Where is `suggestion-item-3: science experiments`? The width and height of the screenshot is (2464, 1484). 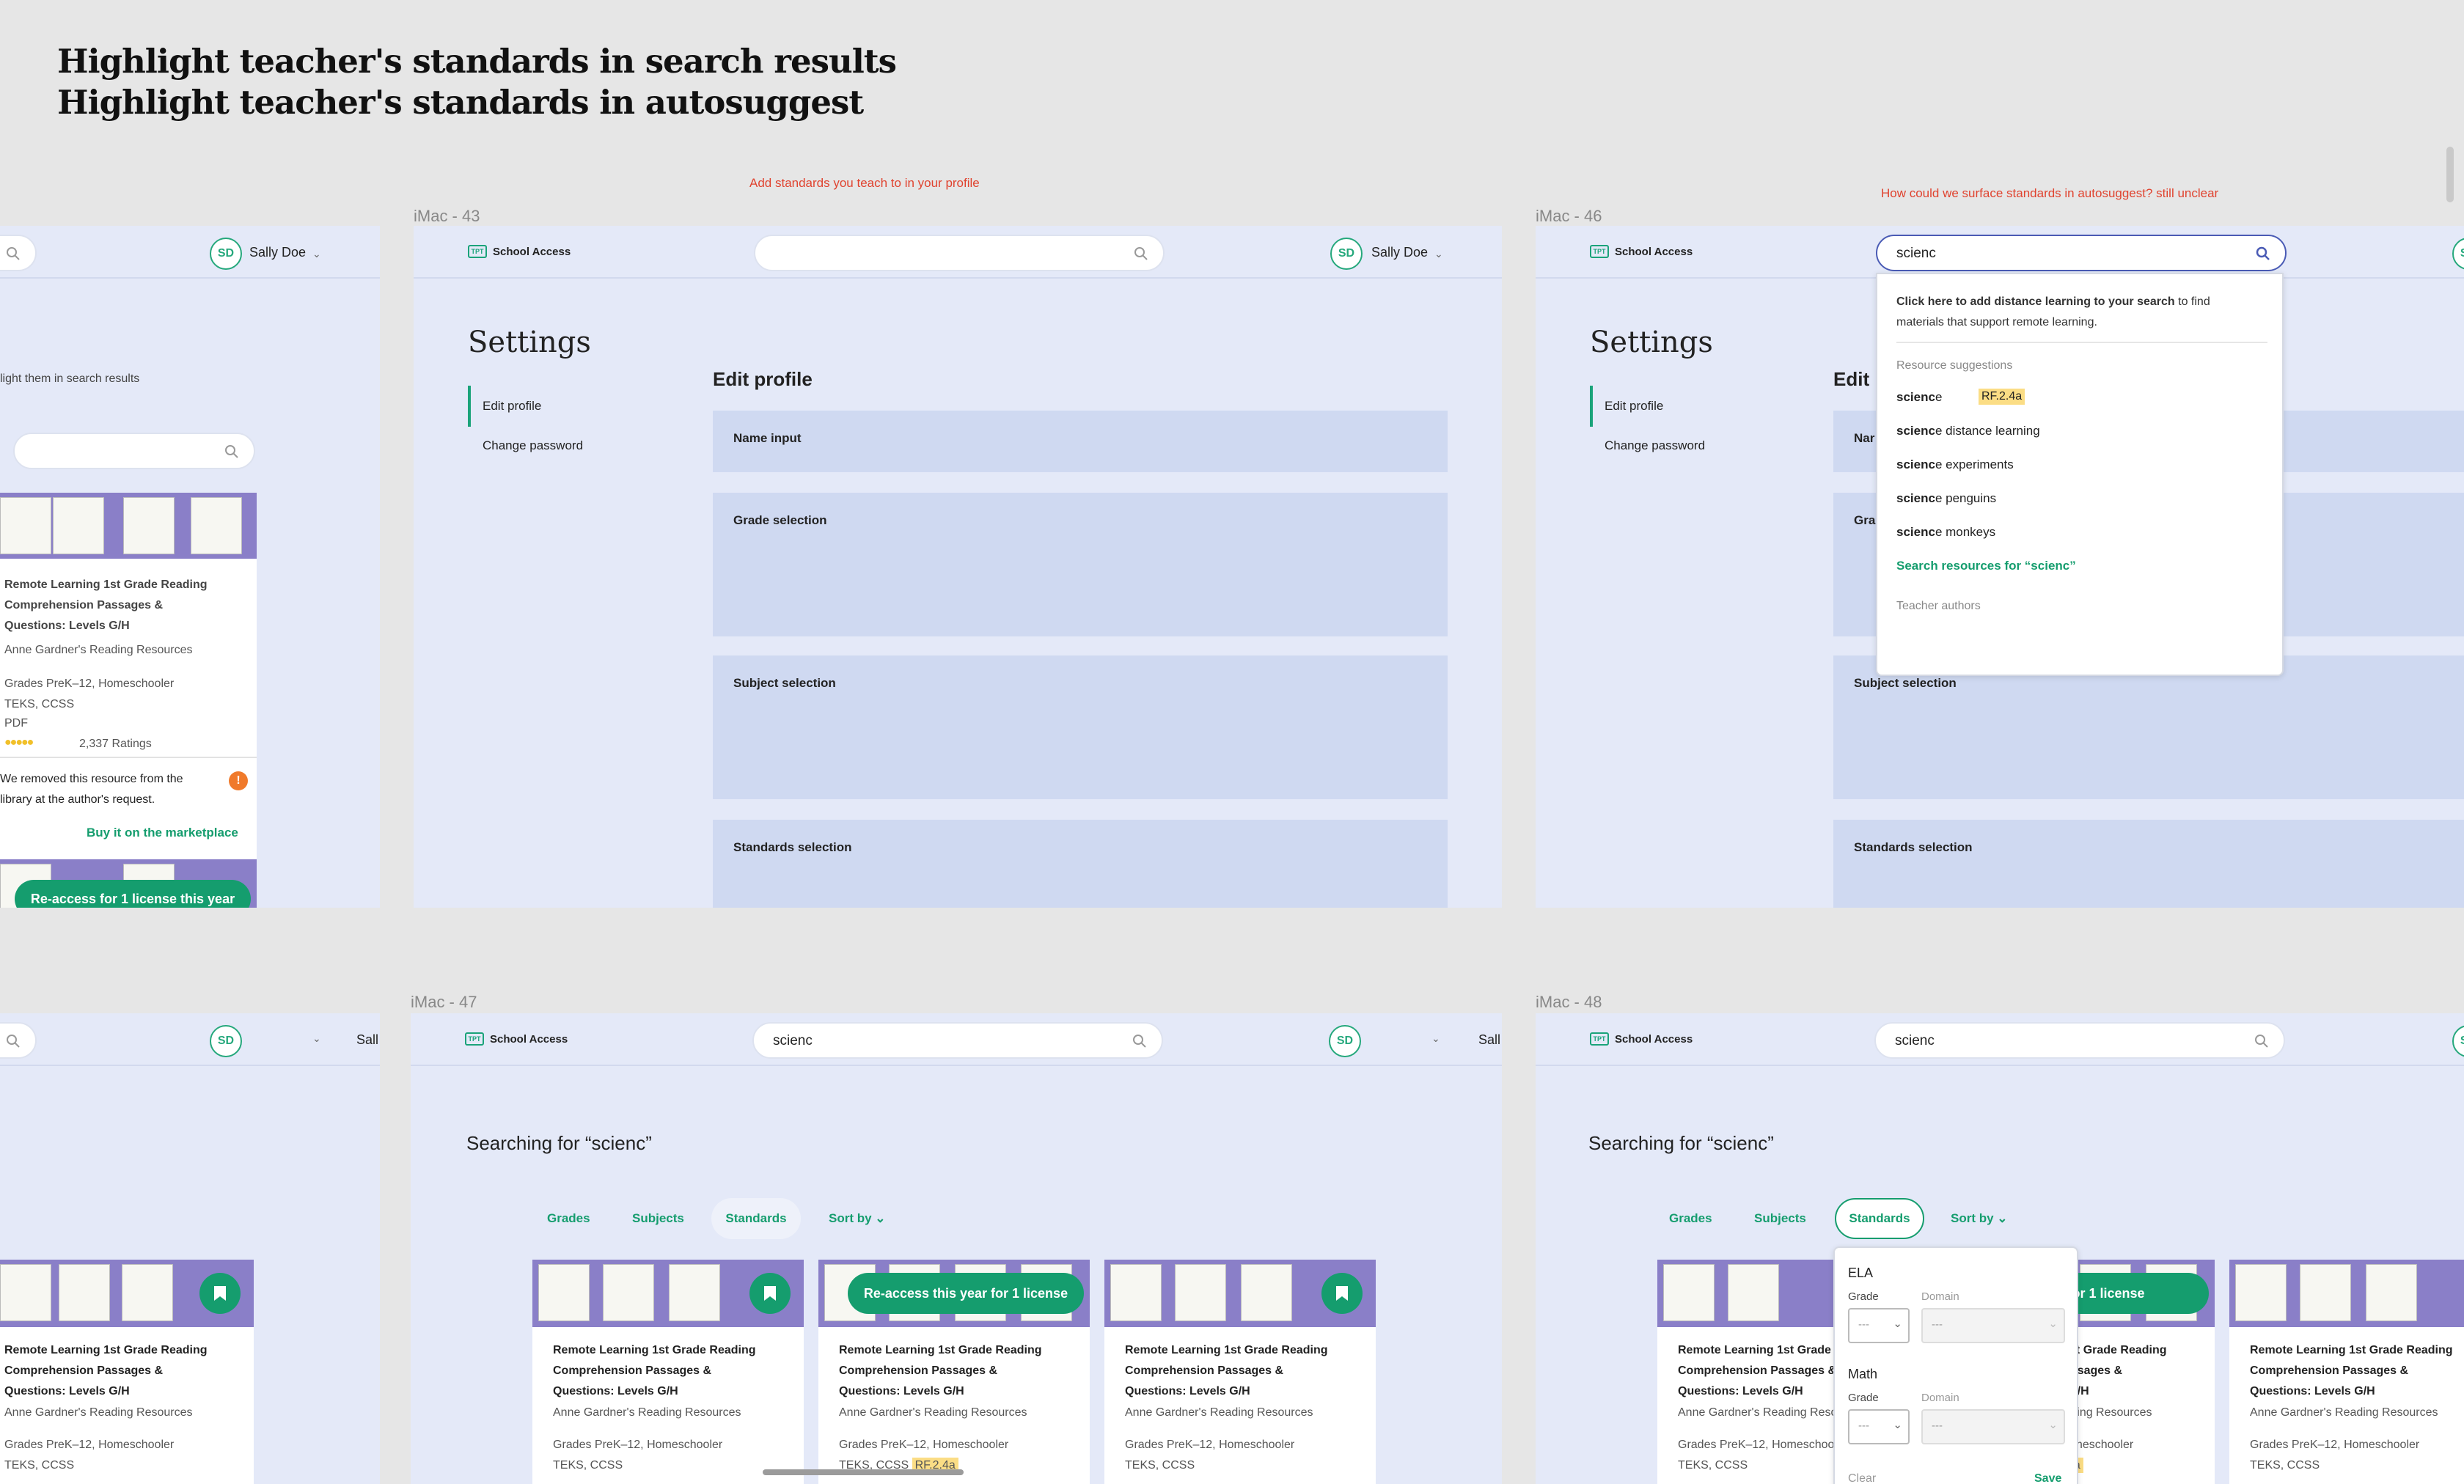
suggestion-item-3: science experiments is located at coordinates (1955, 465).